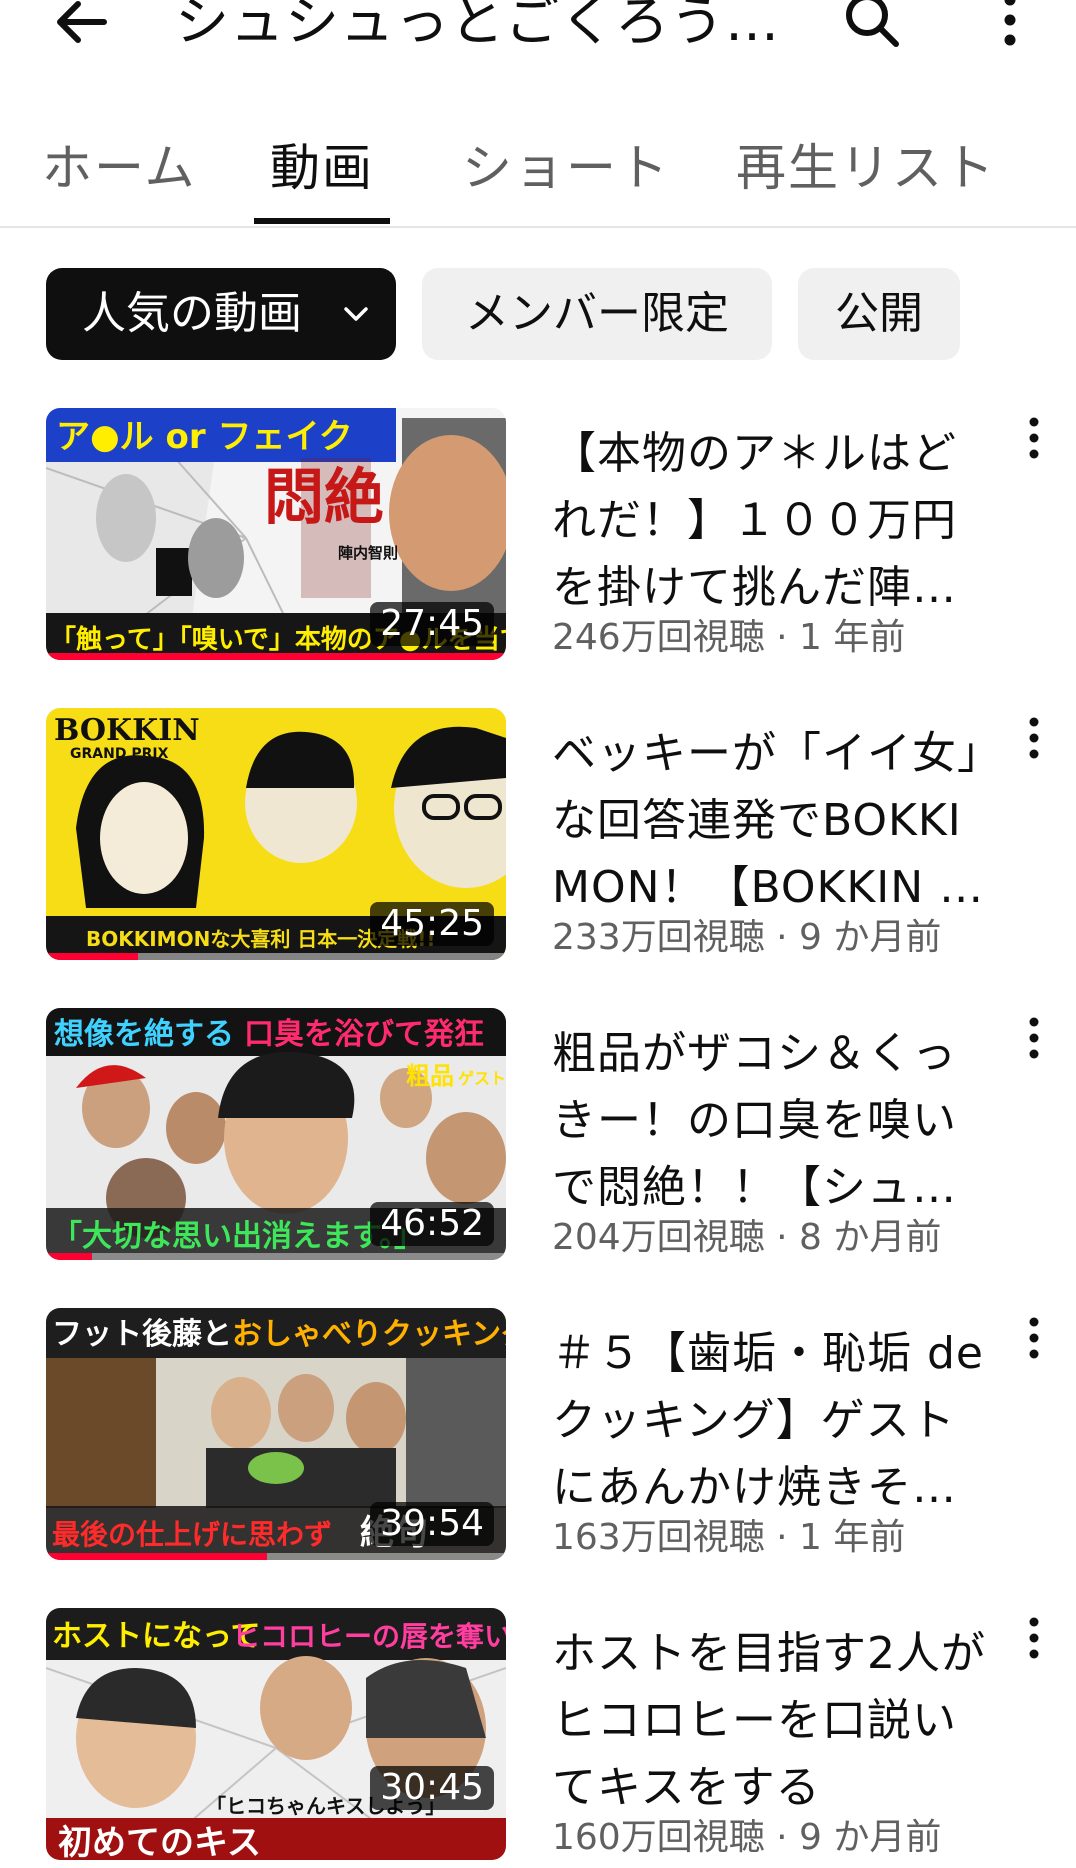 This screenshot has width=1076, height=1868. Describe the element at coordinates (364, 1034) in the screenshot. I see `thumb-caption: 口臭を浴びて発狂` at that location.